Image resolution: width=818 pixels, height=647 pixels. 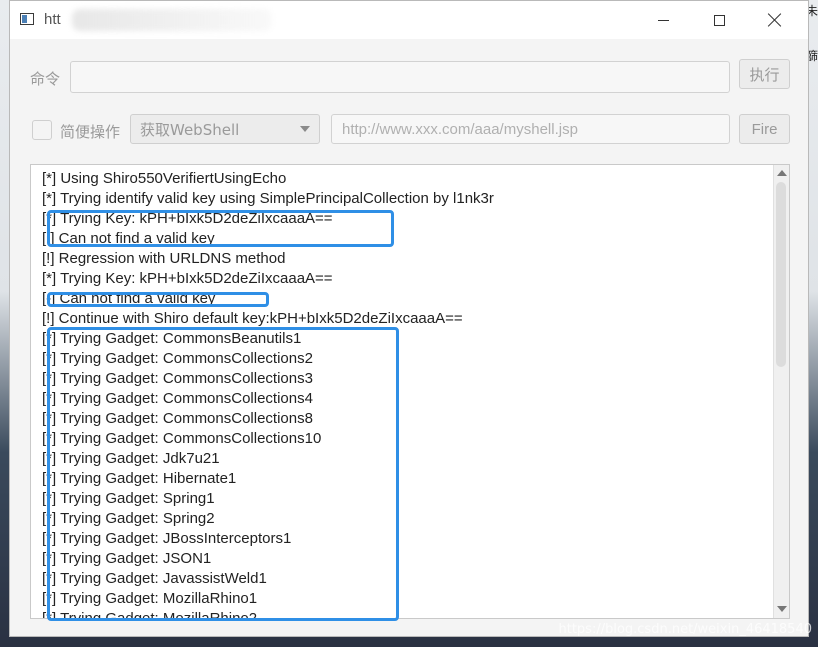 I want to click on command-label: 命令, so click(x=45, y=79).